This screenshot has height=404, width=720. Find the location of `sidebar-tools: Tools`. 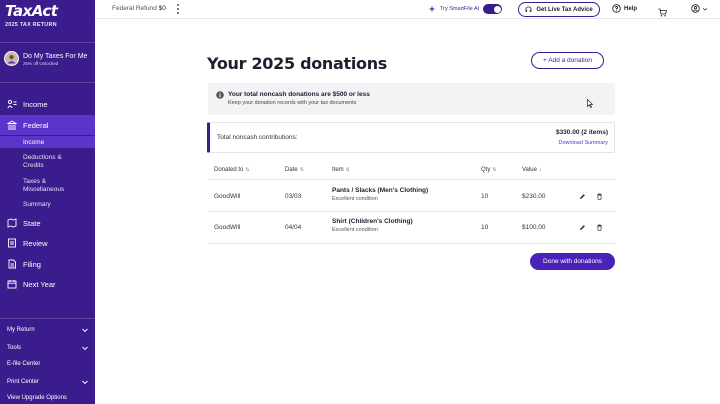

sidebar-tools: Tools is located at coordinates (48, 348).